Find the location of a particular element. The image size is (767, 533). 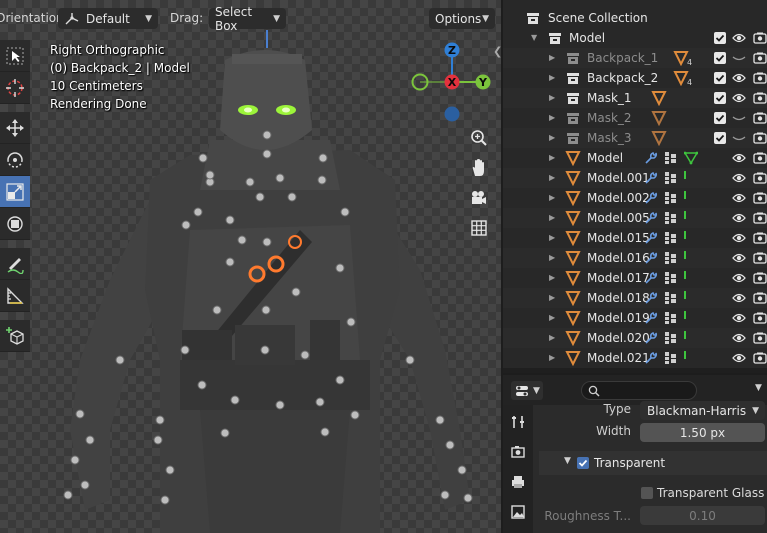

annotate-tool is located at coordinates (15, 264).